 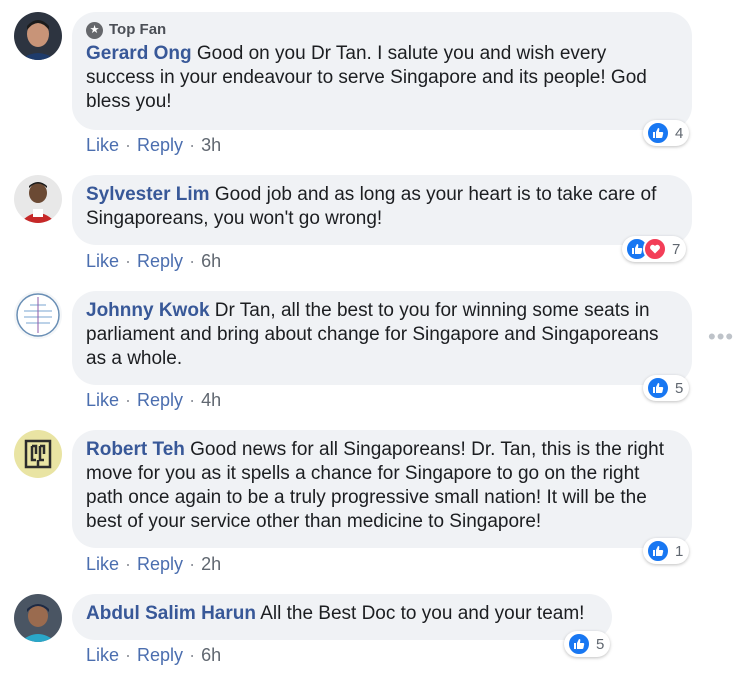 What do you see at coordinates (94, 30) in the screenshot?
I see `star-badge-icon: ★` at bounding box center [94, 30].